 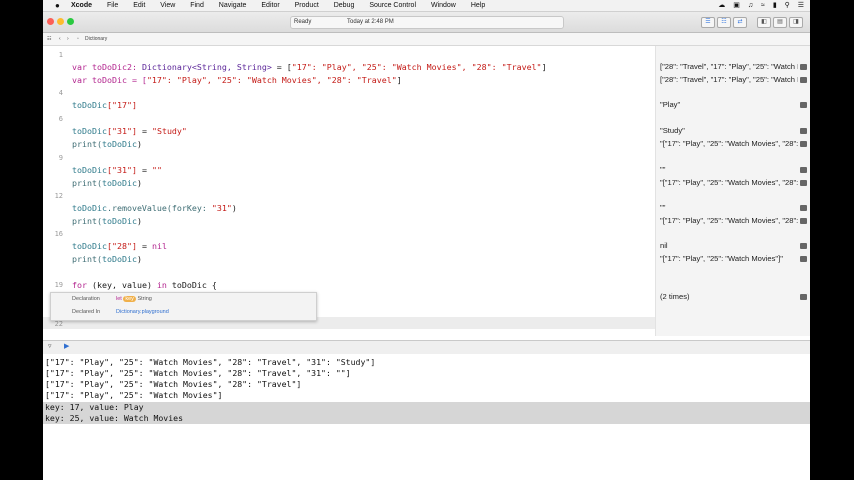 I want to click on menu-help: Help, so click(x=478, y=5).